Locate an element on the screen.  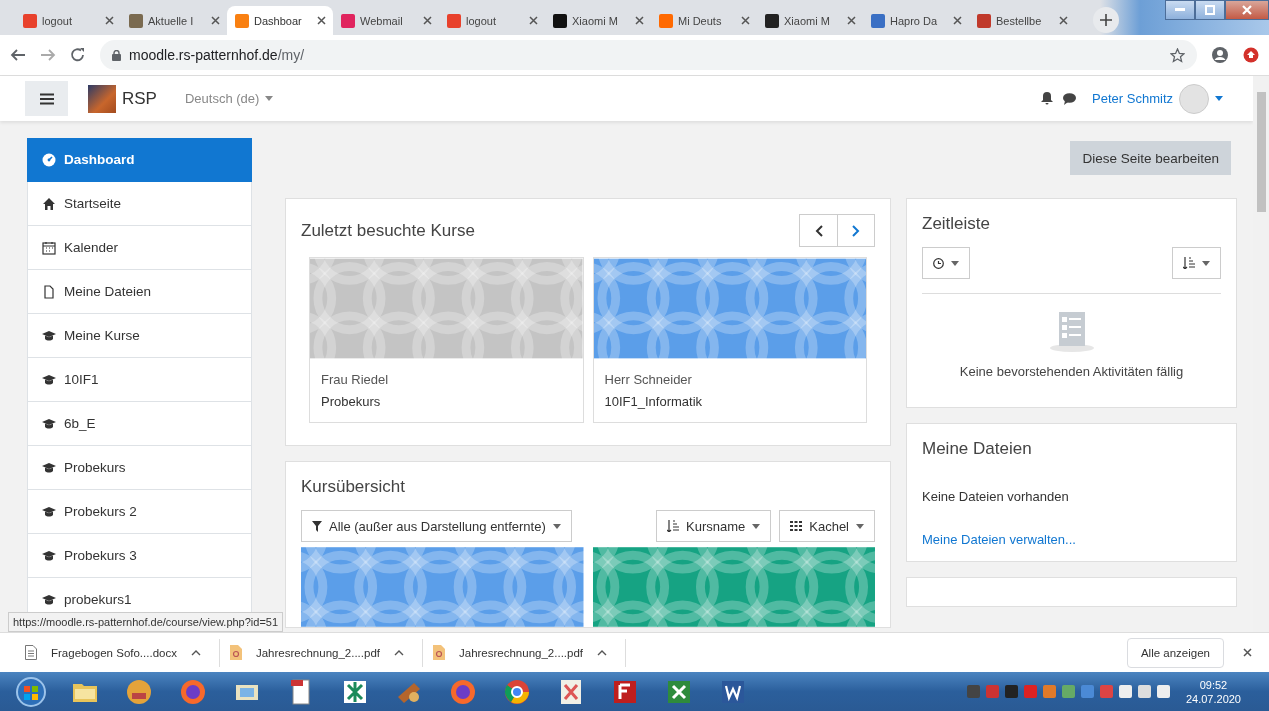
browser-tab: Aktuelle I is located at coordinates (174, 20).